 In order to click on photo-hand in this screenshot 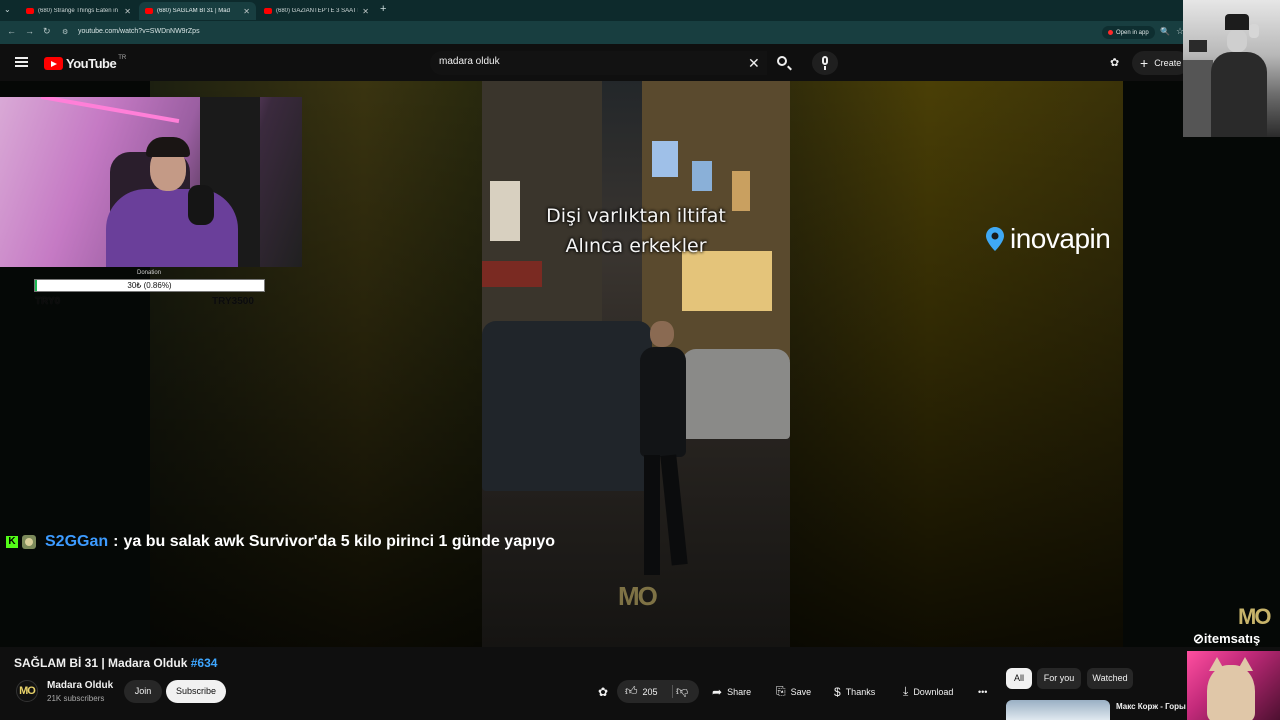, I will do `click(1254, 31)`.